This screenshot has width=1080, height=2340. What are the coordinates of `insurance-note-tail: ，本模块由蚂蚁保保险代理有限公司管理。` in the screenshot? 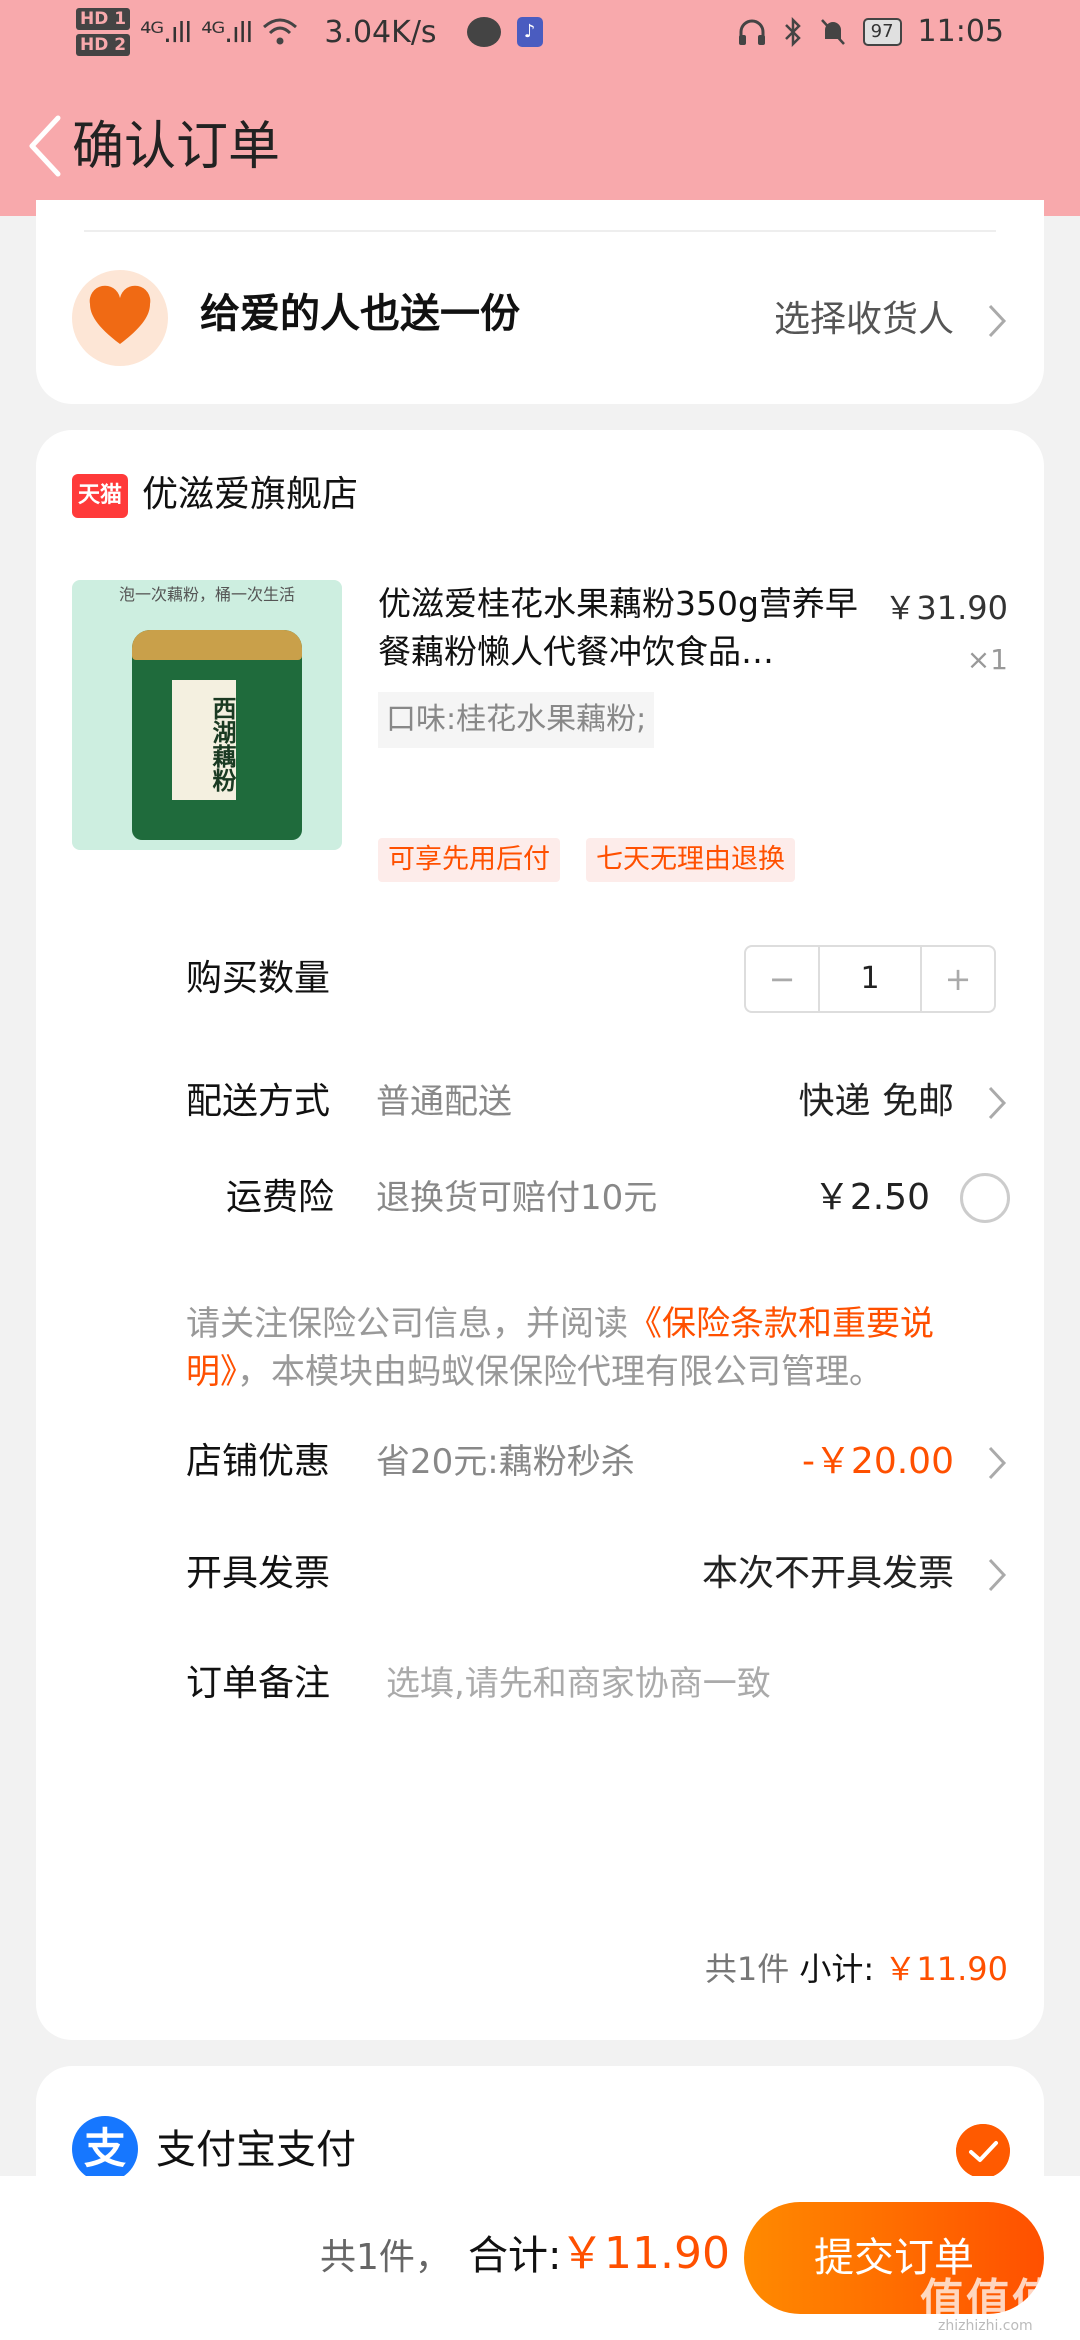 It's located at (560, 1372).